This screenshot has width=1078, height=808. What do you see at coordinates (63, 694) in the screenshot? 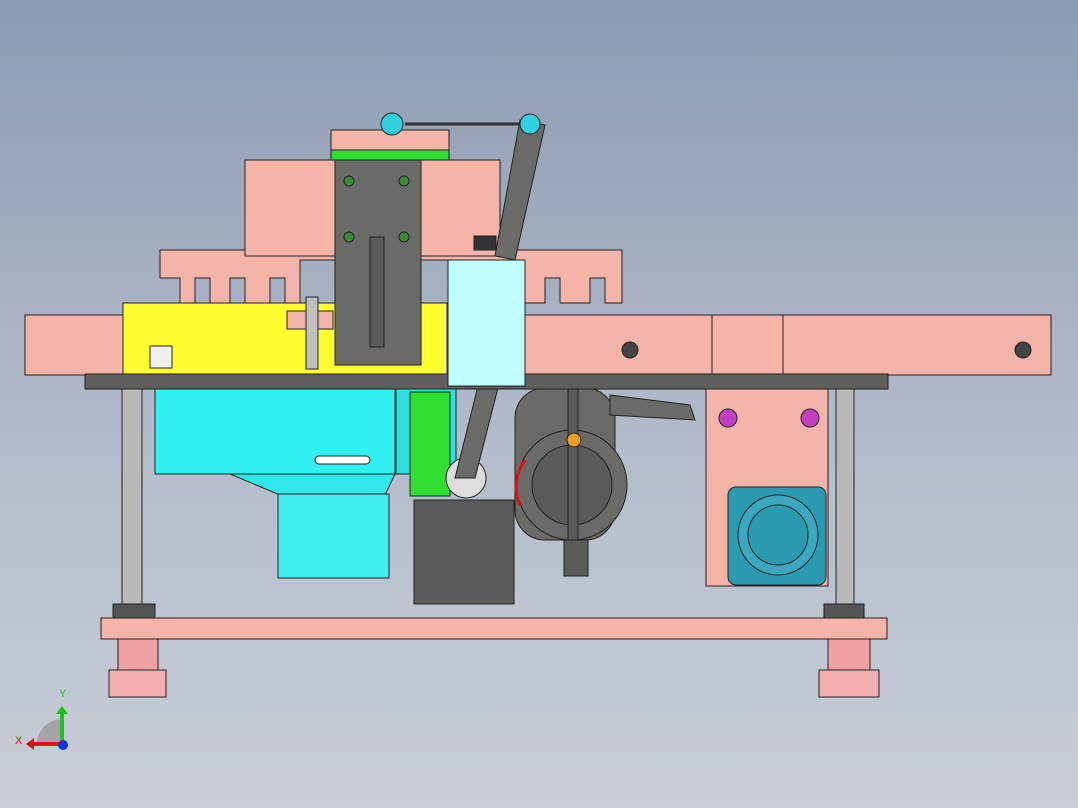
I see `y-axis-label: Y` at bounding box center [63, 694].